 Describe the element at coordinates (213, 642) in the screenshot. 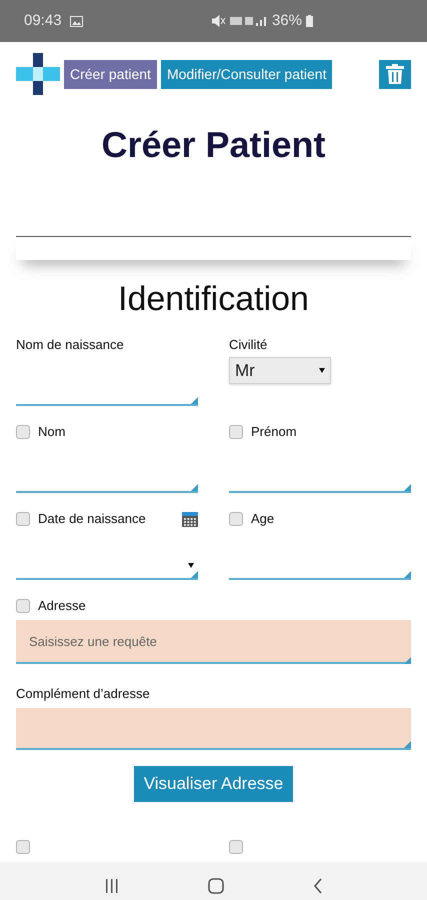

I see `address-field: Saisissez une requête` at that location.